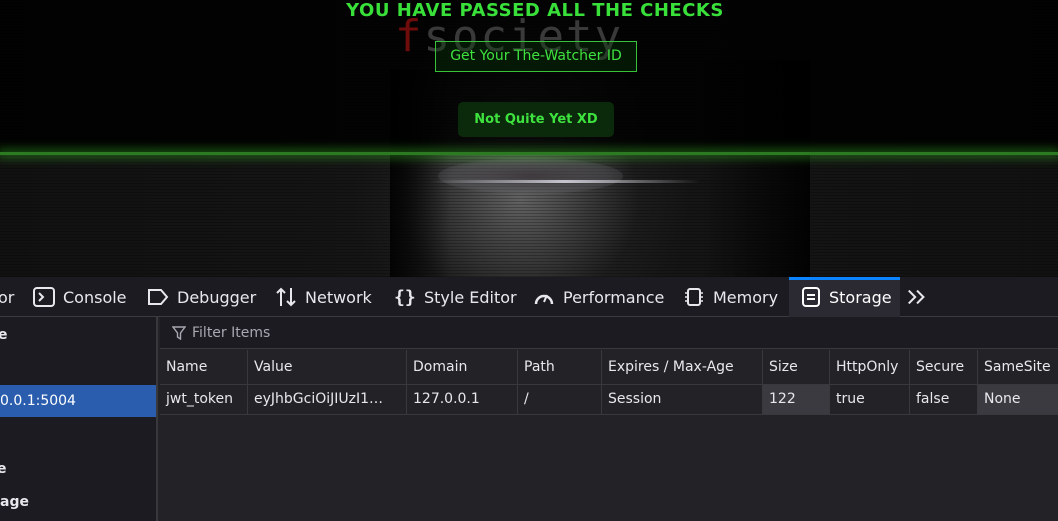 This screenshot has height=521, width=1058. What do you see at coordinates (1017, 399) in the screenshot?
I see `cookie-samesite-cell: None` at bounding box center [1017, 399].